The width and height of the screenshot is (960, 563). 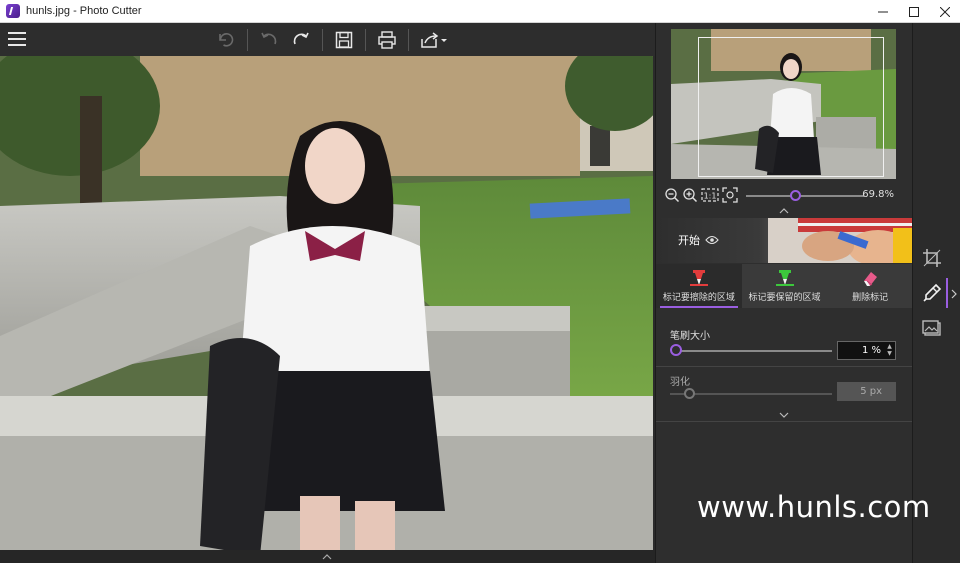 I want to click on tab-label: 标记要擦除的区域, so click(x=698, y=298).